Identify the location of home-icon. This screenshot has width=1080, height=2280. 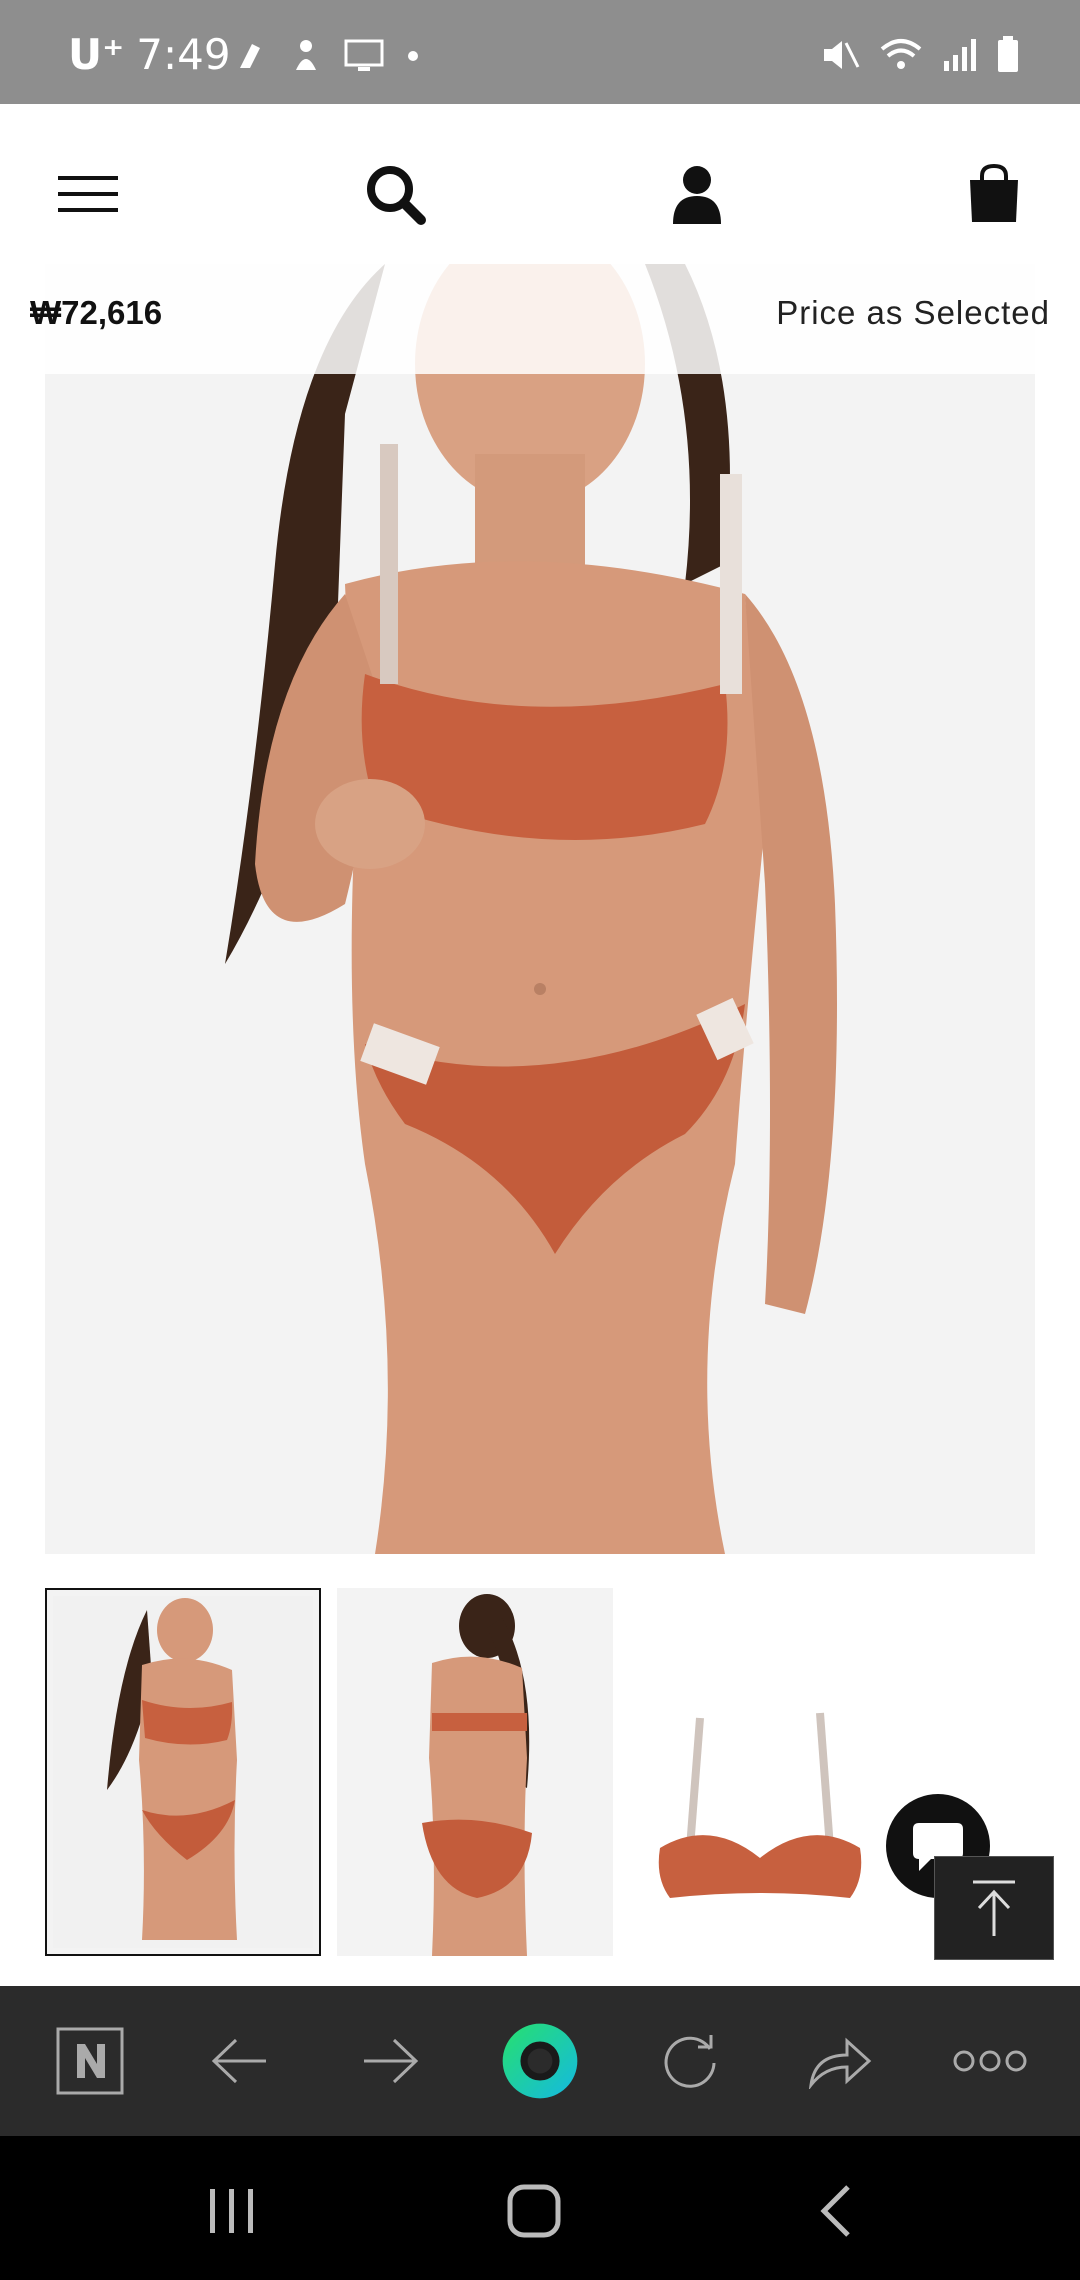
(534, 2211).